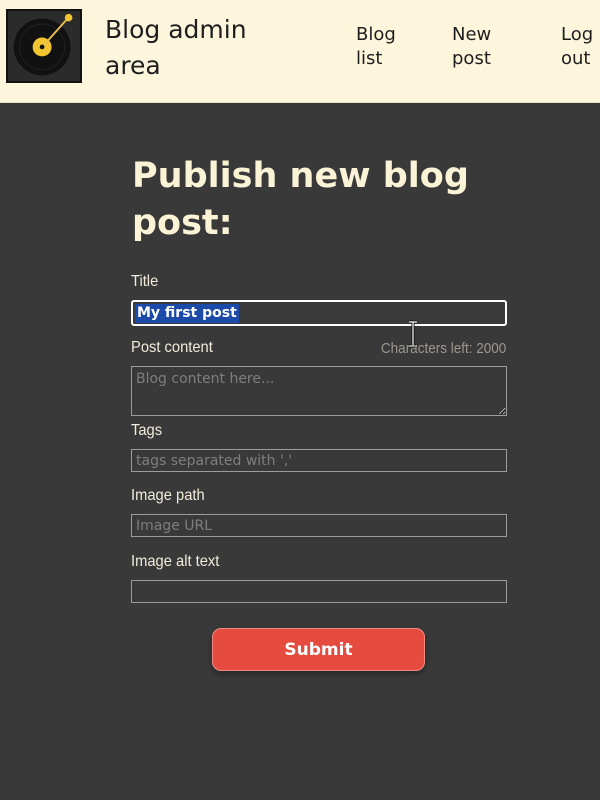  What do you see at coordinates (482, 47) in the screenshot?
I see `nav-new-post: New post` at bounding box center [482, 47].